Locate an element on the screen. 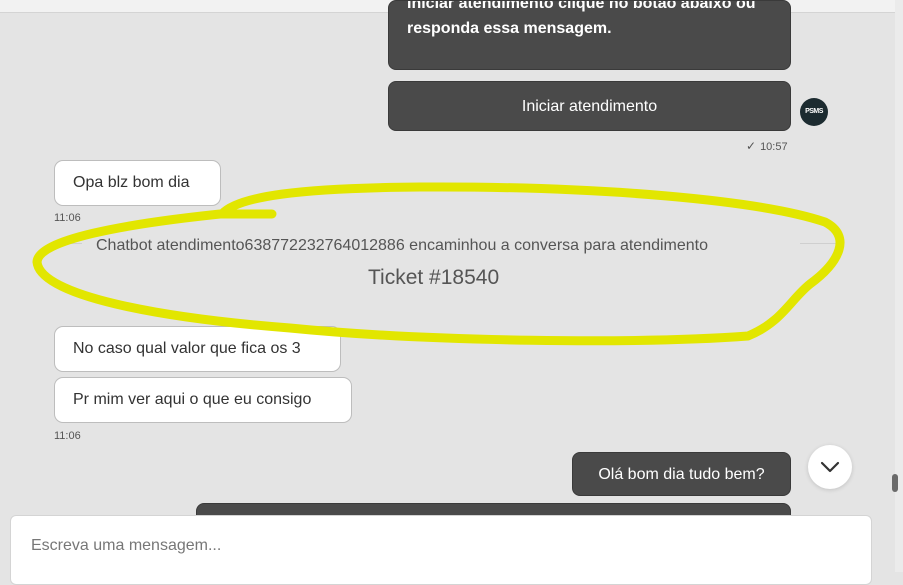  sent-status: ✓ 10:57 is located at coordinates (767, 146).